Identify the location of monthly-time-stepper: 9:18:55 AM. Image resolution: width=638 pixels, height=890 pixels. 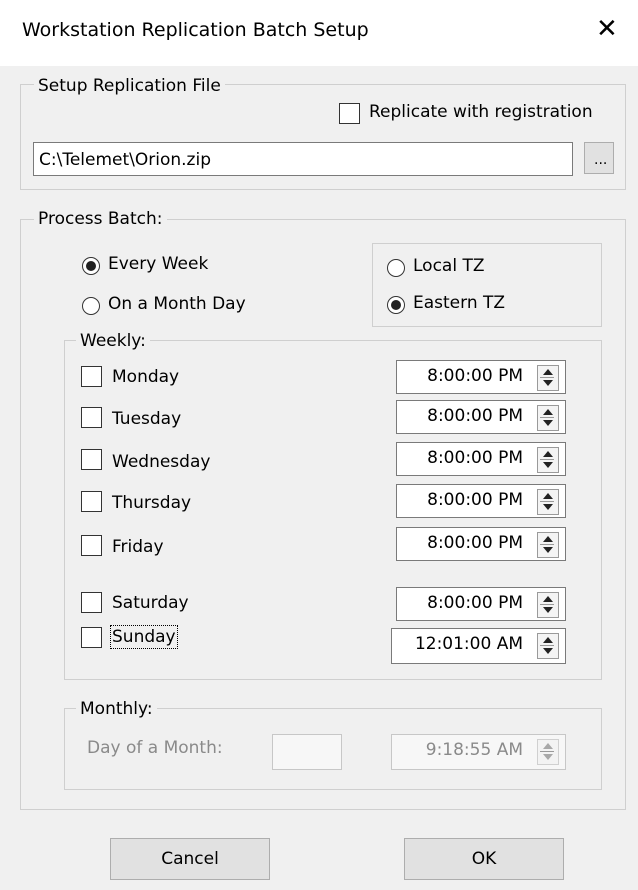
(478, 752).